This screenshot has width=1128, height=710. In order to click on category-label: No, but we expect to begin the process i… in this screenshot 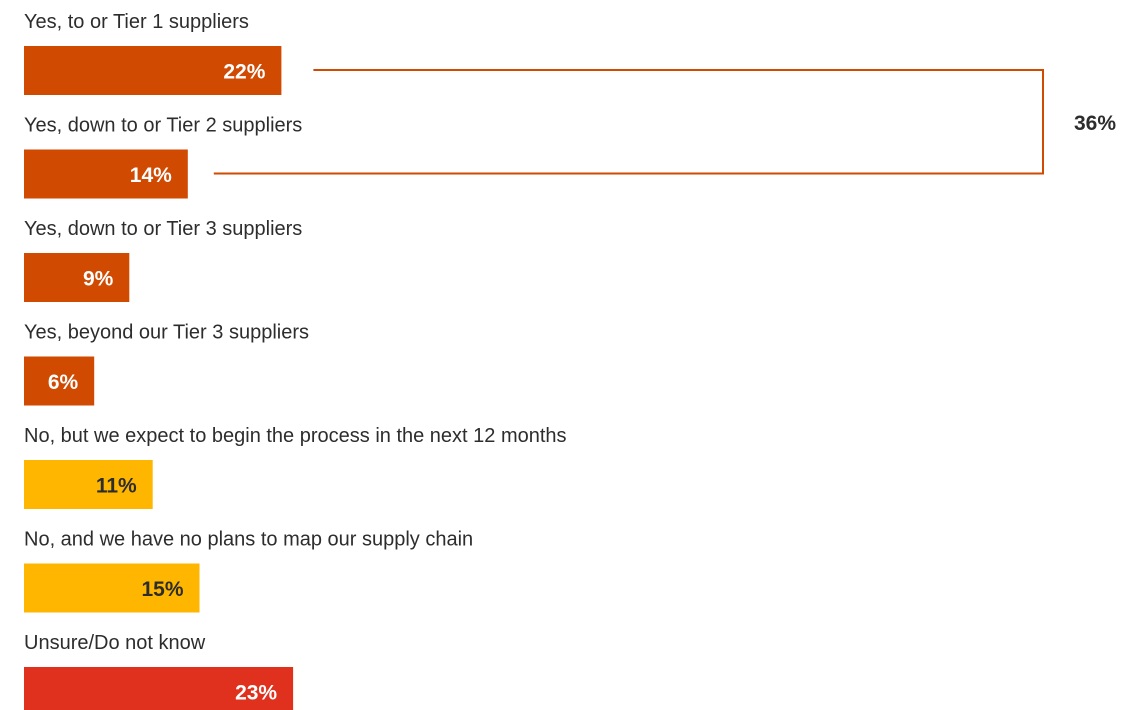, I will do `click(295, 436)`.